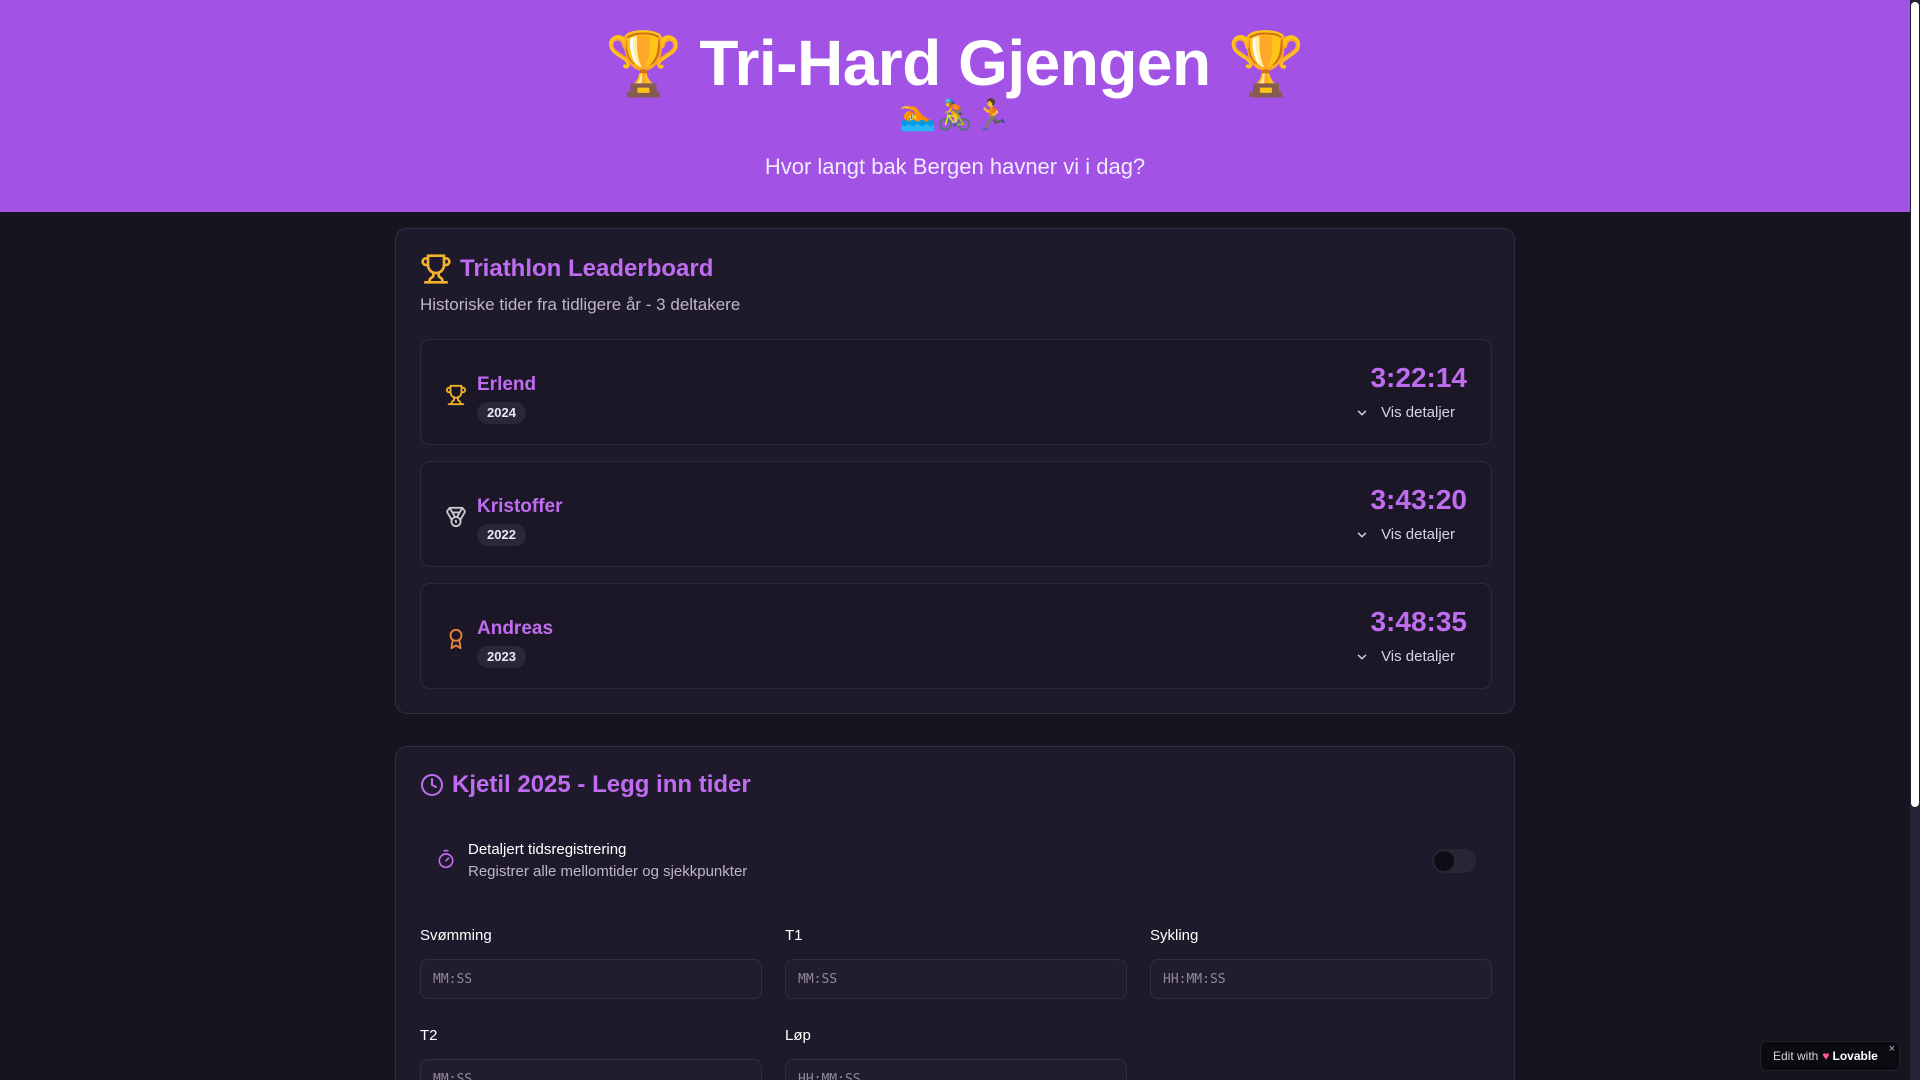 The height and width of the screenshot is (1080, 1920). What do you see at coordinates (456, 935) in the screenshot?
I see `swim-label: Svømming` at bounding box center [456, 935].